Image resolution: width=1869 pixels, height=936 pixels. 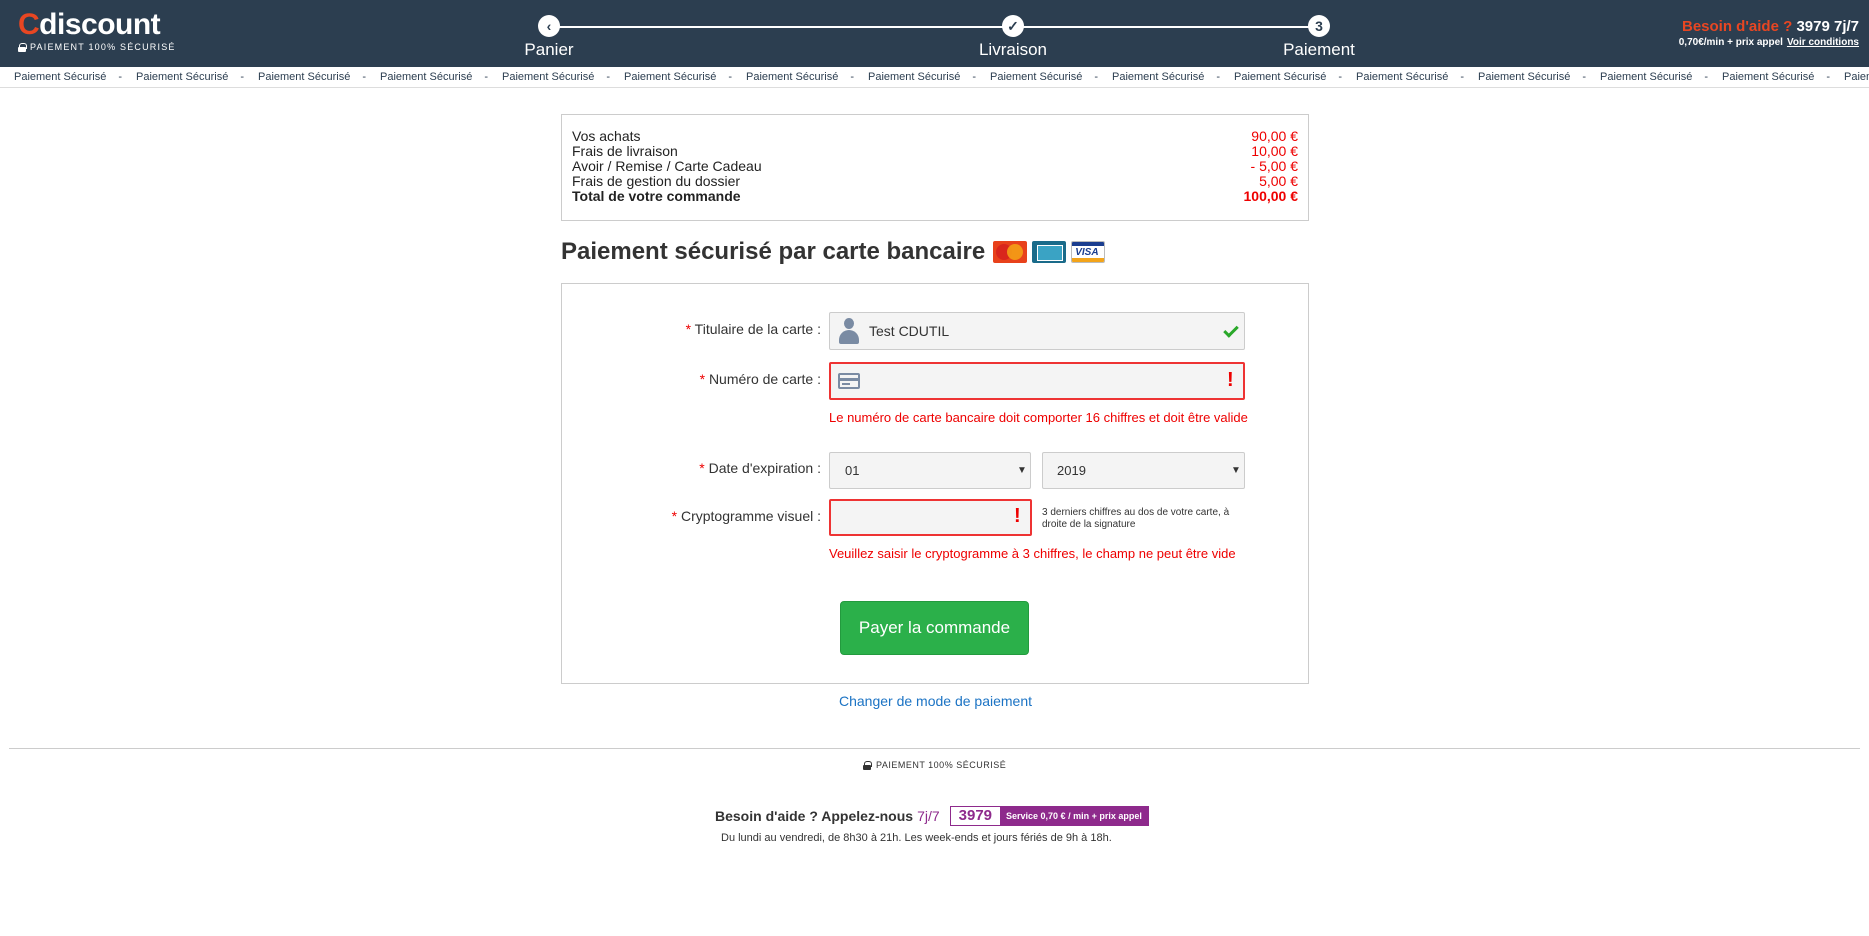 I want to click on summary-total-row: Total de votre commande 100,00 €, so click(x=935, y=196).